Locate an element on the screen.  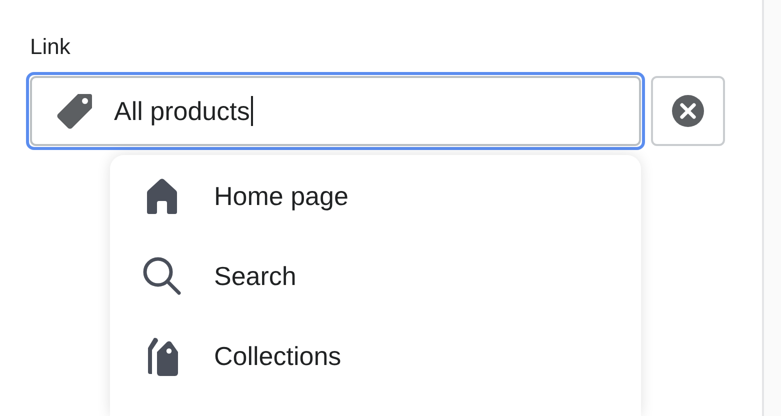
link-field: All products is located at coordinates (335, 111).